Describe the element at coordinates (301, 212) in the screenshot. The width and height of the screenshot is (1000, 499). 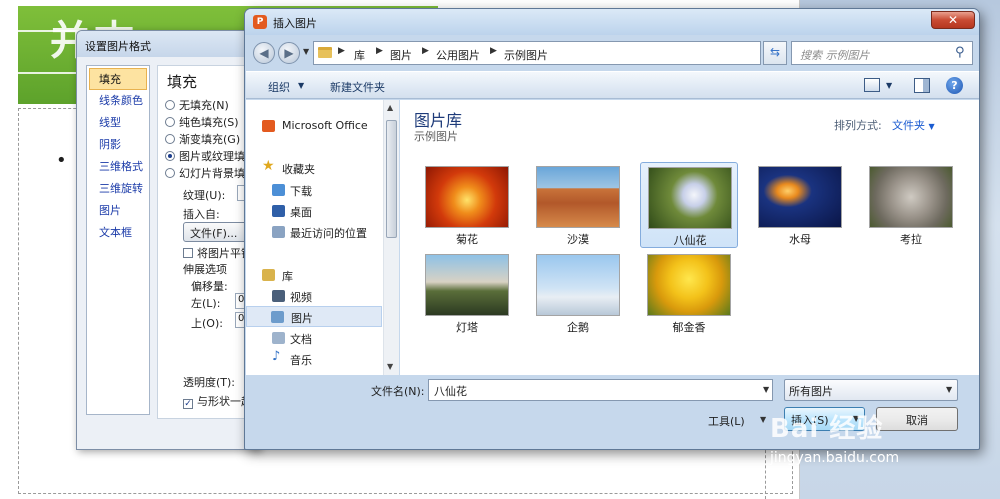
I see `nav-item-label: 桌面` at that location.